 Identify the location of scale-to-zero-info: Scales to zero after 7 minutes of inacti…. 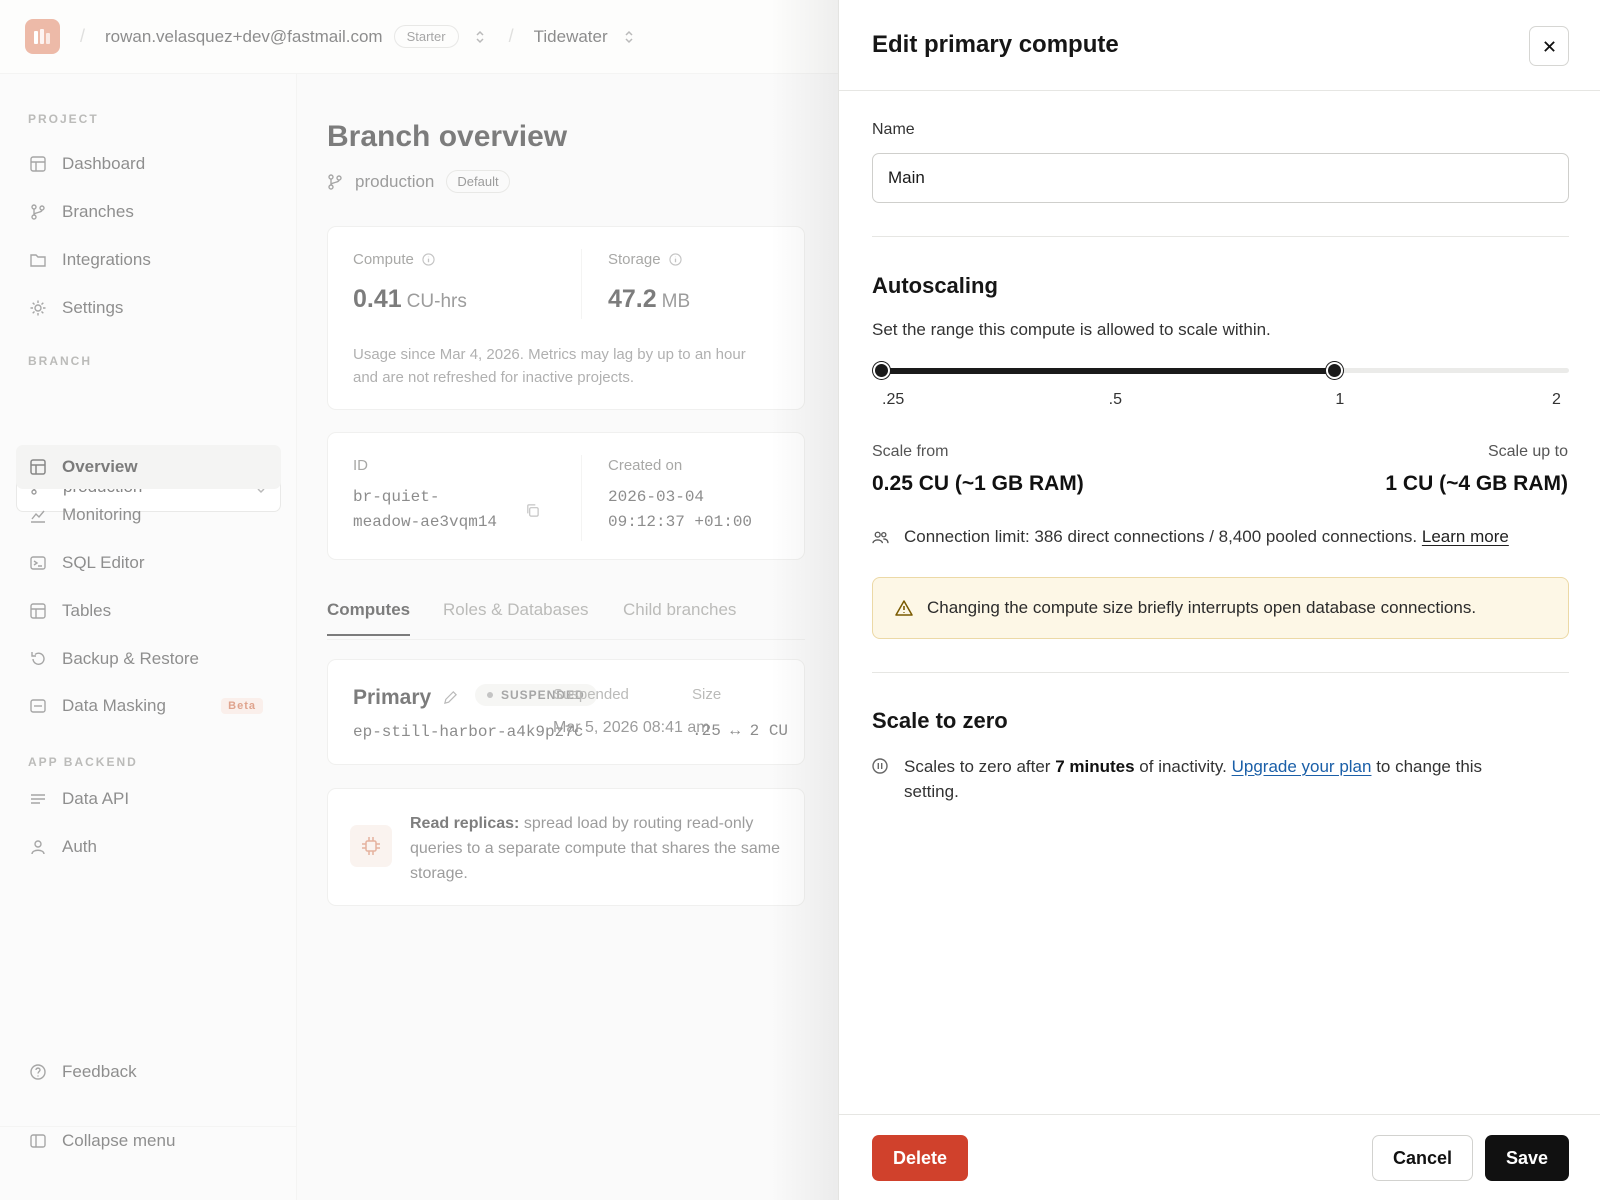
(1197, 779).